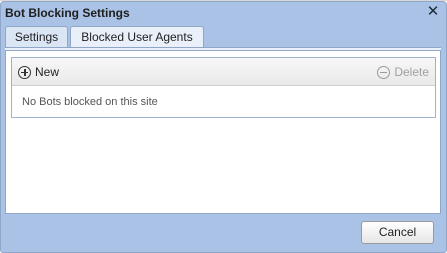  What do you see at coordinates (47, 72) in the screenshot?
I see `new-button-label: New` at bounding box center [47, 72].